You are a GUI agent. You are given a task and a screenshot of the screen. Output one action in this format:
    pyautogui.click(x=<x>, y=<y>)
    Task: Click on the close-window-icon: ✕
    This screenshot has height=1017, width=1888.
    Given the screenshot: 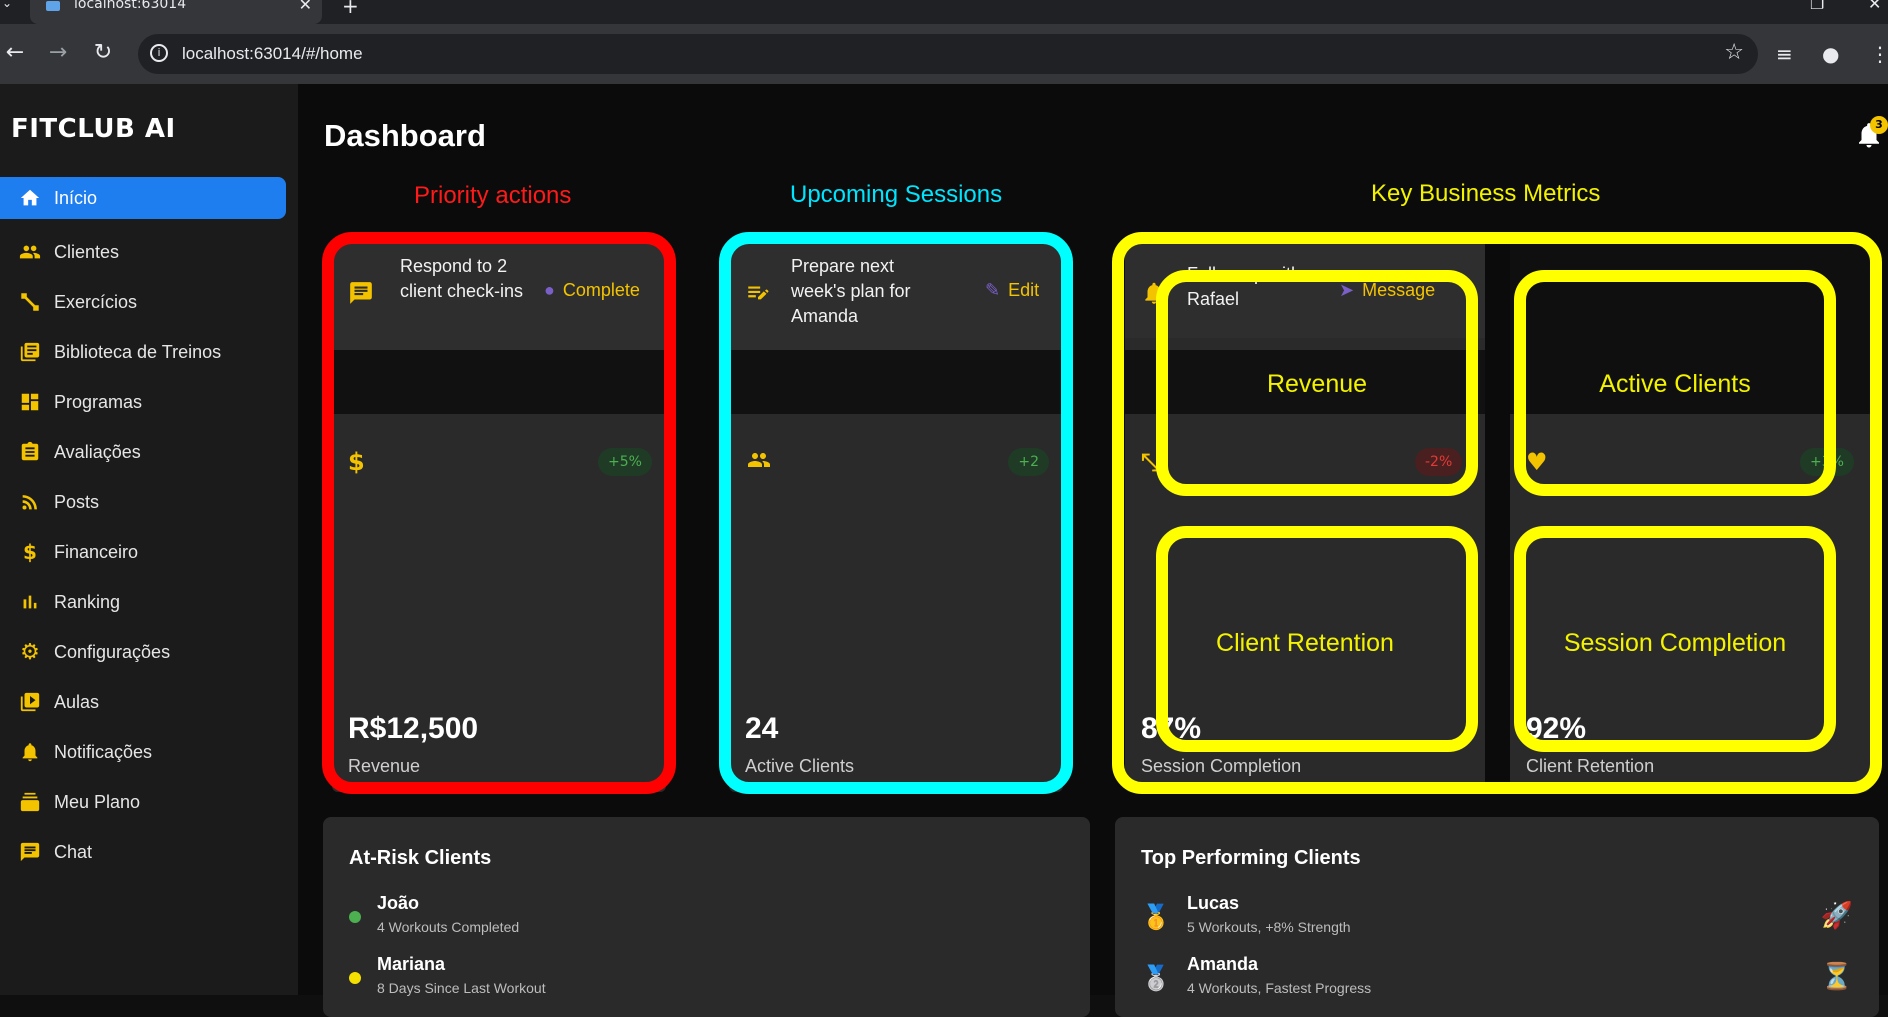 What is the action you would take?
    pyautogui.click(x=1874, y=6)
    